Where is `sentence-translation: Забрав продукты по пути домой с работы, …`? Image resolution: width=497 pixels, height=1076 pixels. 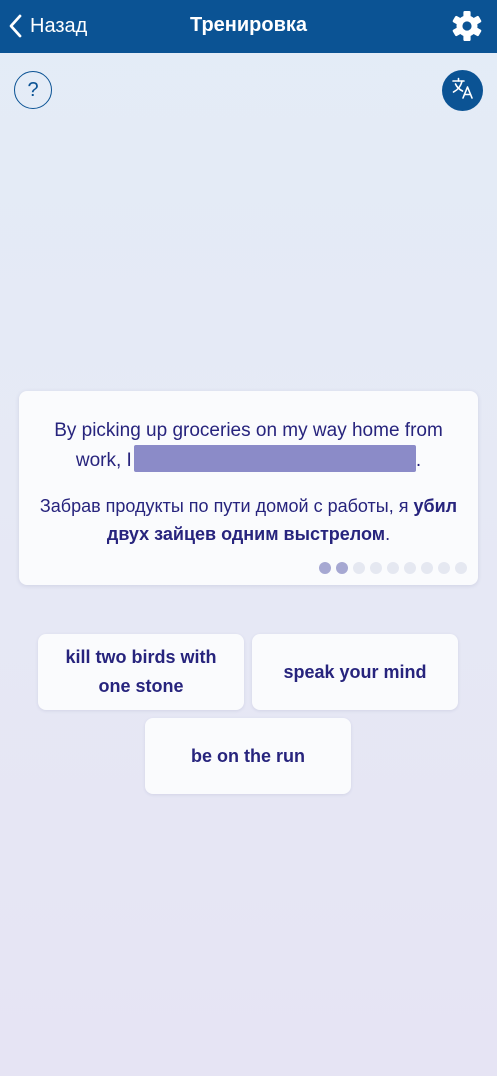 sentence-translation: Забрав продукты по пути домой с работы, … is located at coordinates (248, 520).